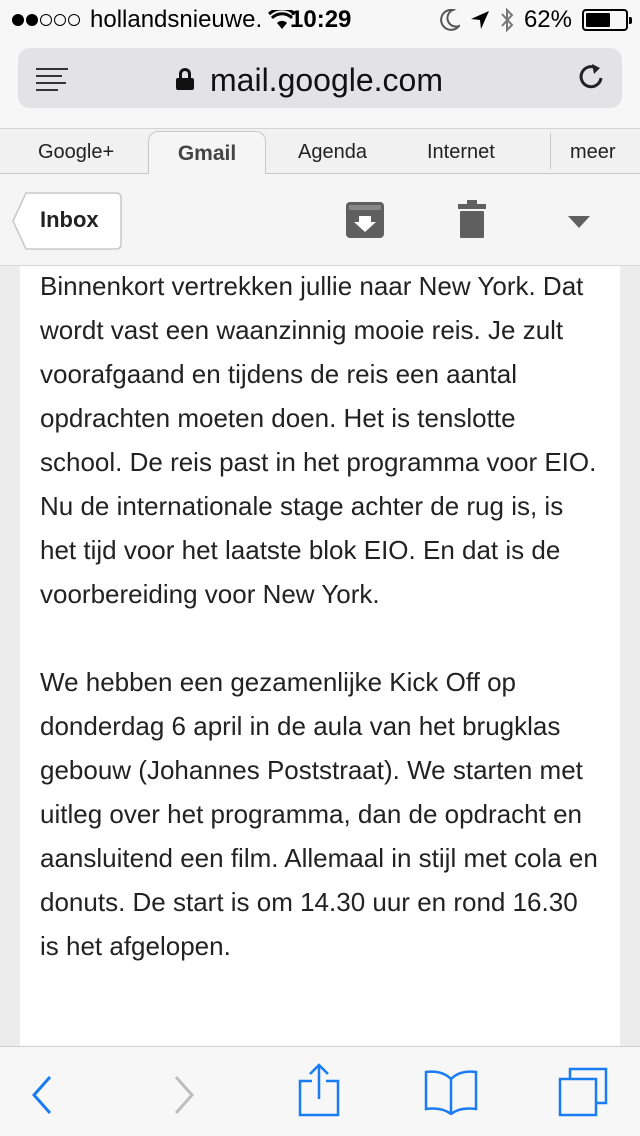 The height and width of the screenshot is (1136, 640). Describe the element at coordinates (547, 19) in the screenshot. I see `battery-percentage: 62%` at that location.